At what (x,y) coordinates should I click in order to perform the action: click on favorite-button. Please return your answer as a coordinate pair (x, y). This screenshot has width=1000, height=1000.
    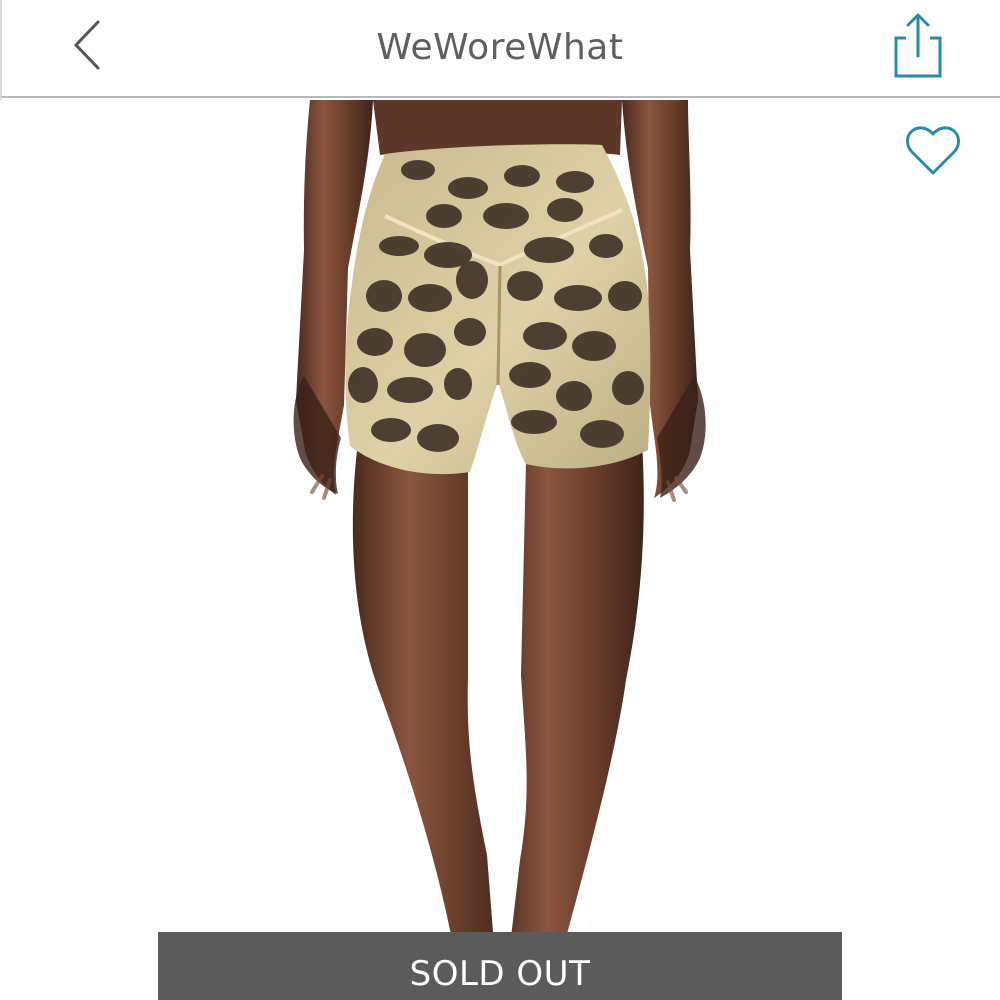
    Looking at the image, I should click on (933, 151).